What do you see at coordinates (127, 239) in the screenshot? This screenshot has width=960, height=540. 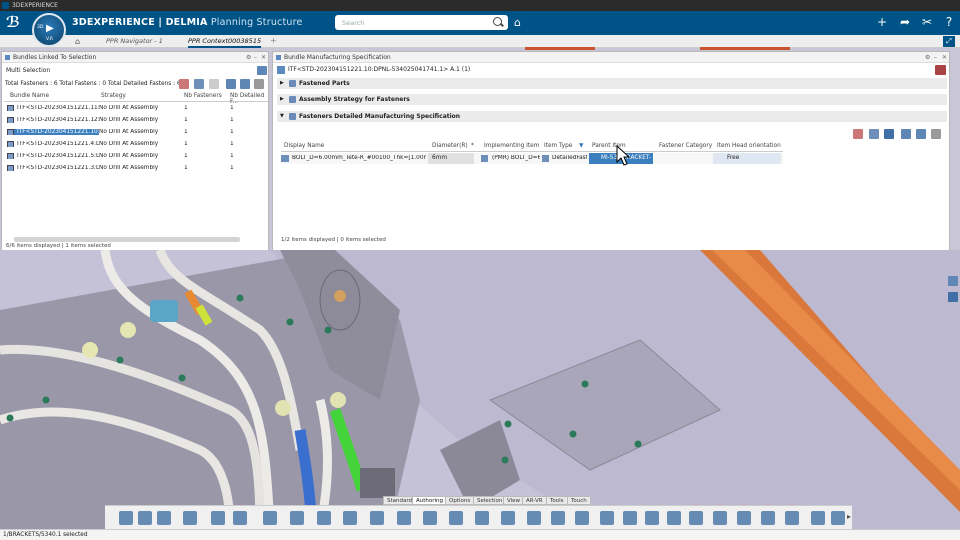 I see `horizontal-scrollbar` at bounding box center [127, 239].